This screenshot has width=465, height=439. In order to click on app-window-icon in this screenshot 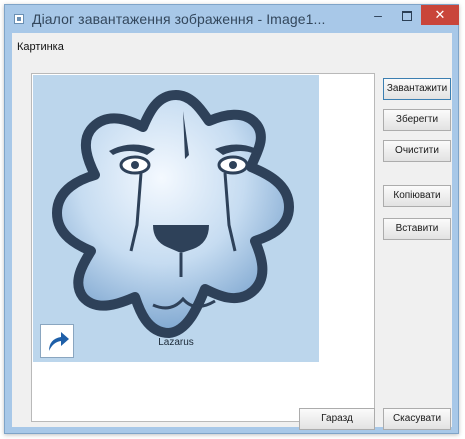, I will do `click(19, 19)`.